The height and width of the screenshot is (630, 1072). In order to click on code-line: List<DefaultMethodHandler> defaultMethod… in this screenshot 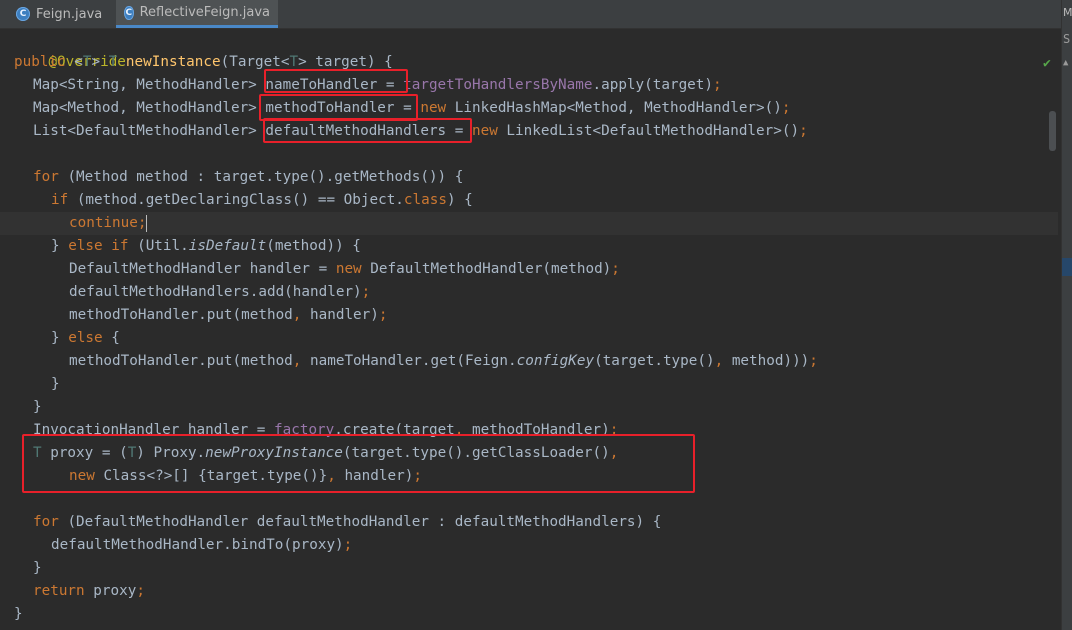, I will do `click(420, 131)`.